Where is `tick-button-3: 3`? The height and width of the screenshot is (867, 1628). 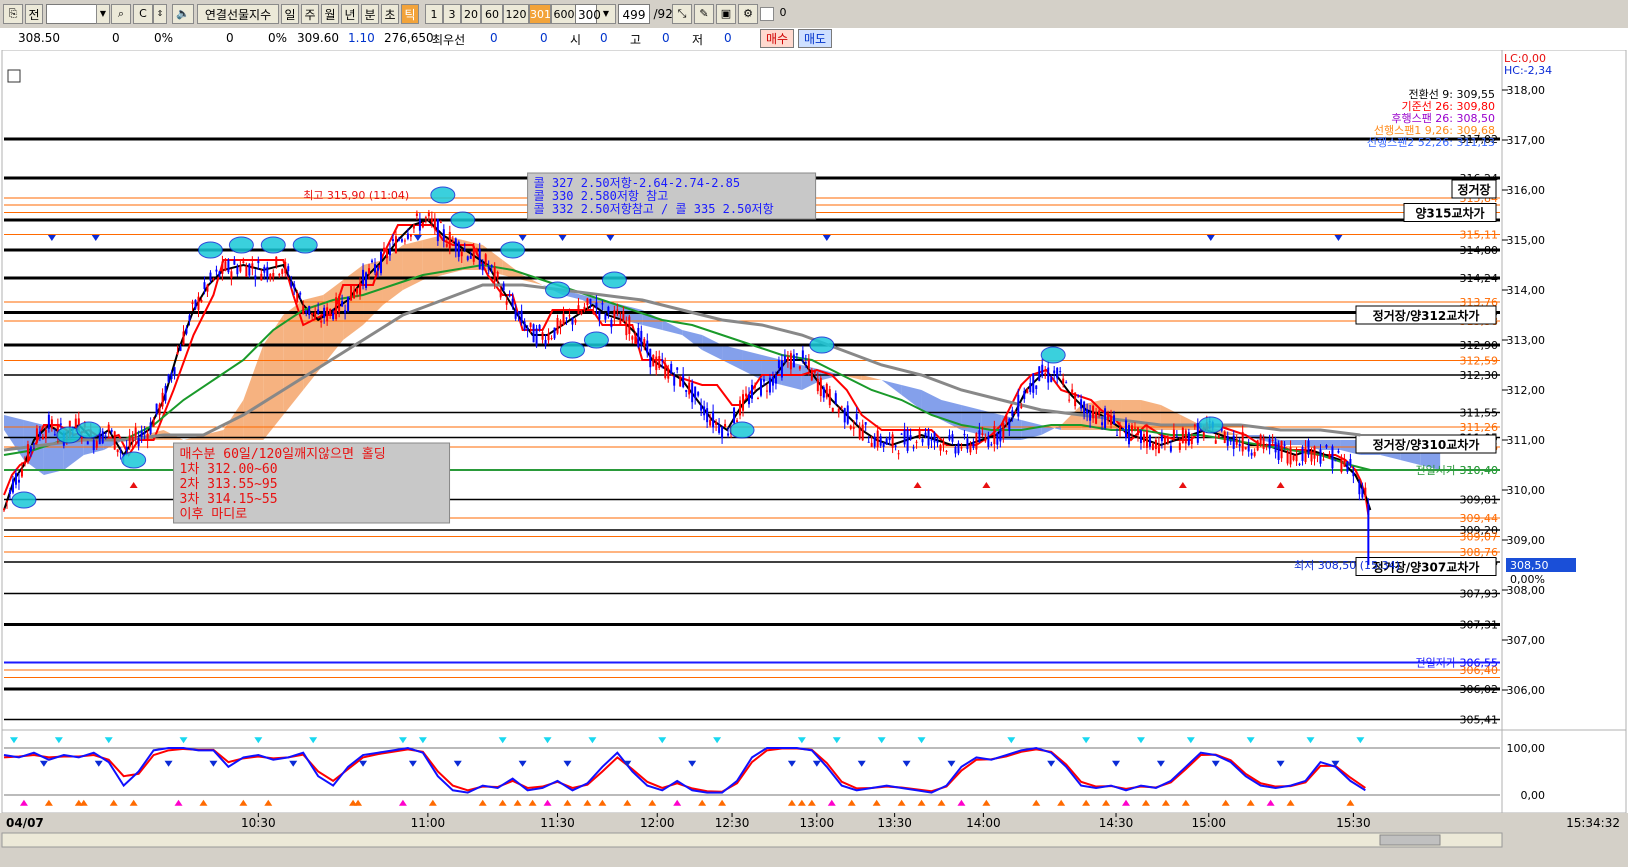 tick-button-3: 3 is located at coordinates (452, 14).